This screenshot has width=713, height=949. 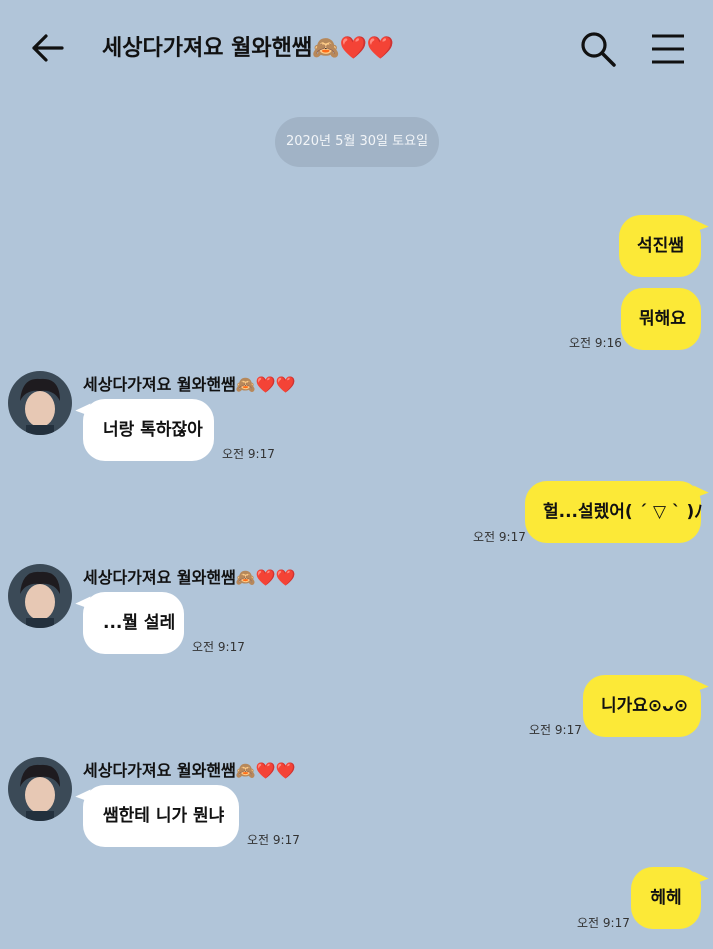 I want to click on search-button, so click(x=598, y=49).